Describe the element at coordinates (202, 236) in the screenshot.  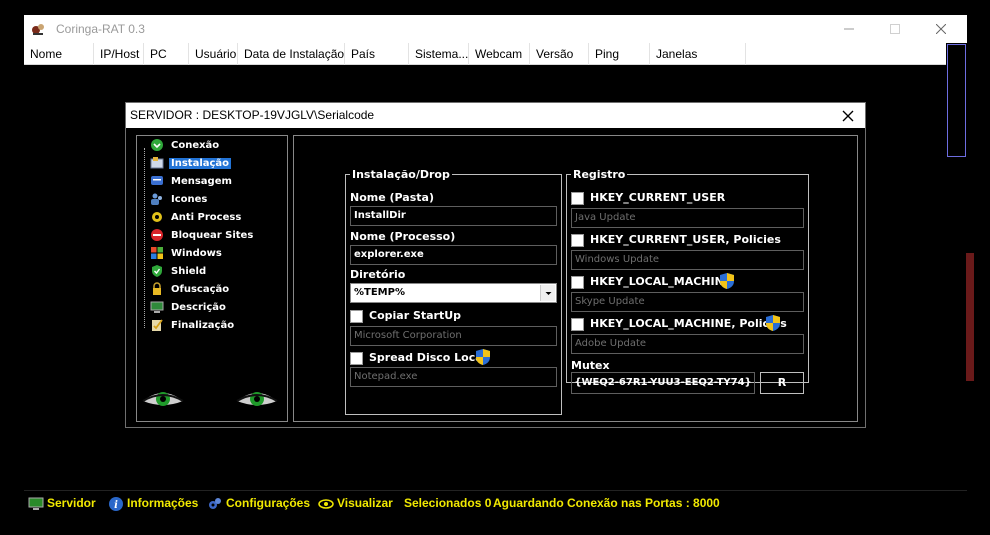
I see `tree-item-bloquear-sites: Bloquear Sites` at that location.